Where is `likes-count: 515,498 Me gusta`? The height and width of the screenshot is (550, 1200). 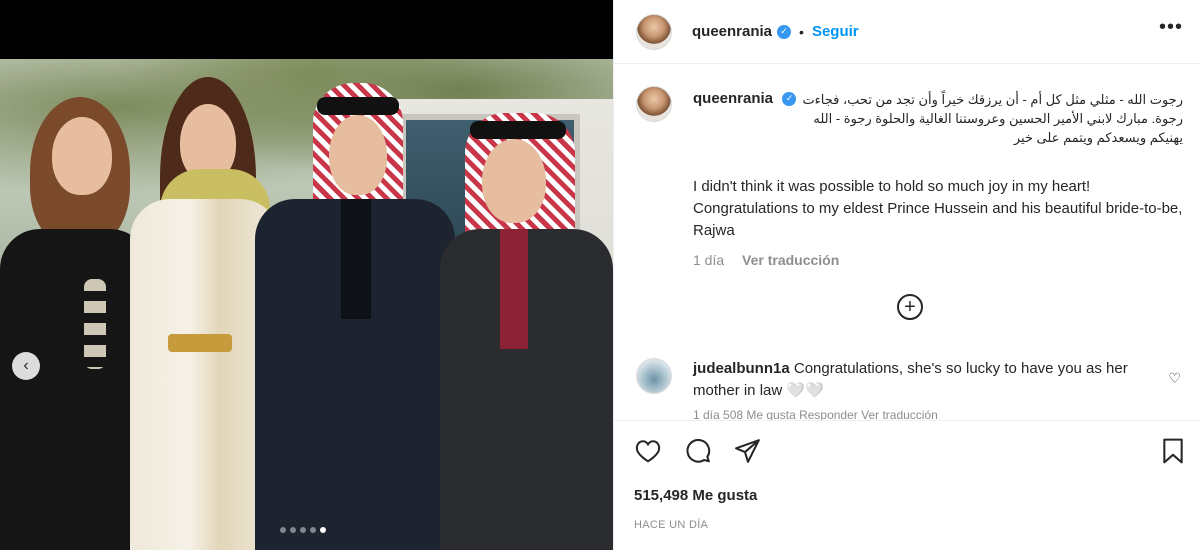
likes-count: 515,498 Me gusta is located at coordinates (695, 495).